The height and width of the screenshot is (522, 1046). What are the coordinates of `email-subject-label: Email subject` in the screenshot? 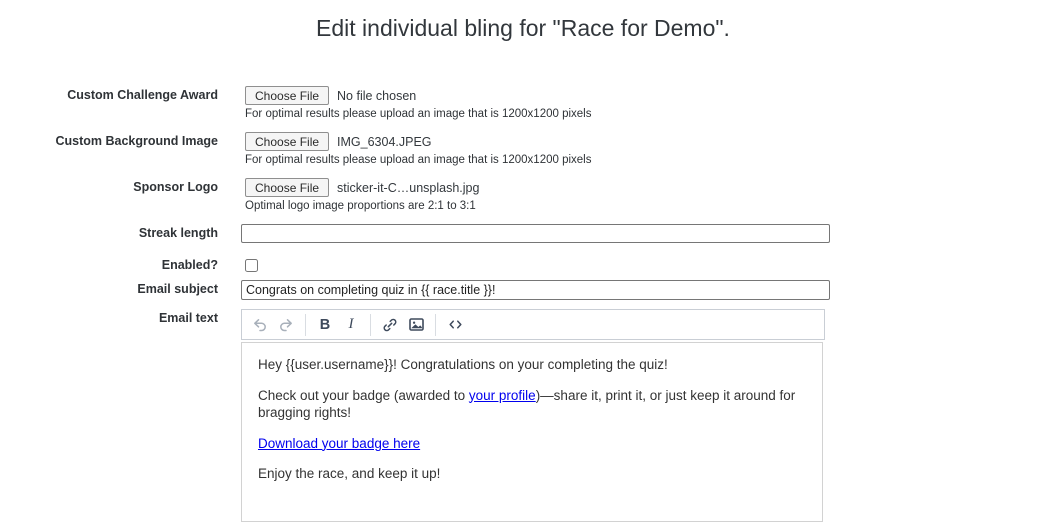 It's located at (177, 289).